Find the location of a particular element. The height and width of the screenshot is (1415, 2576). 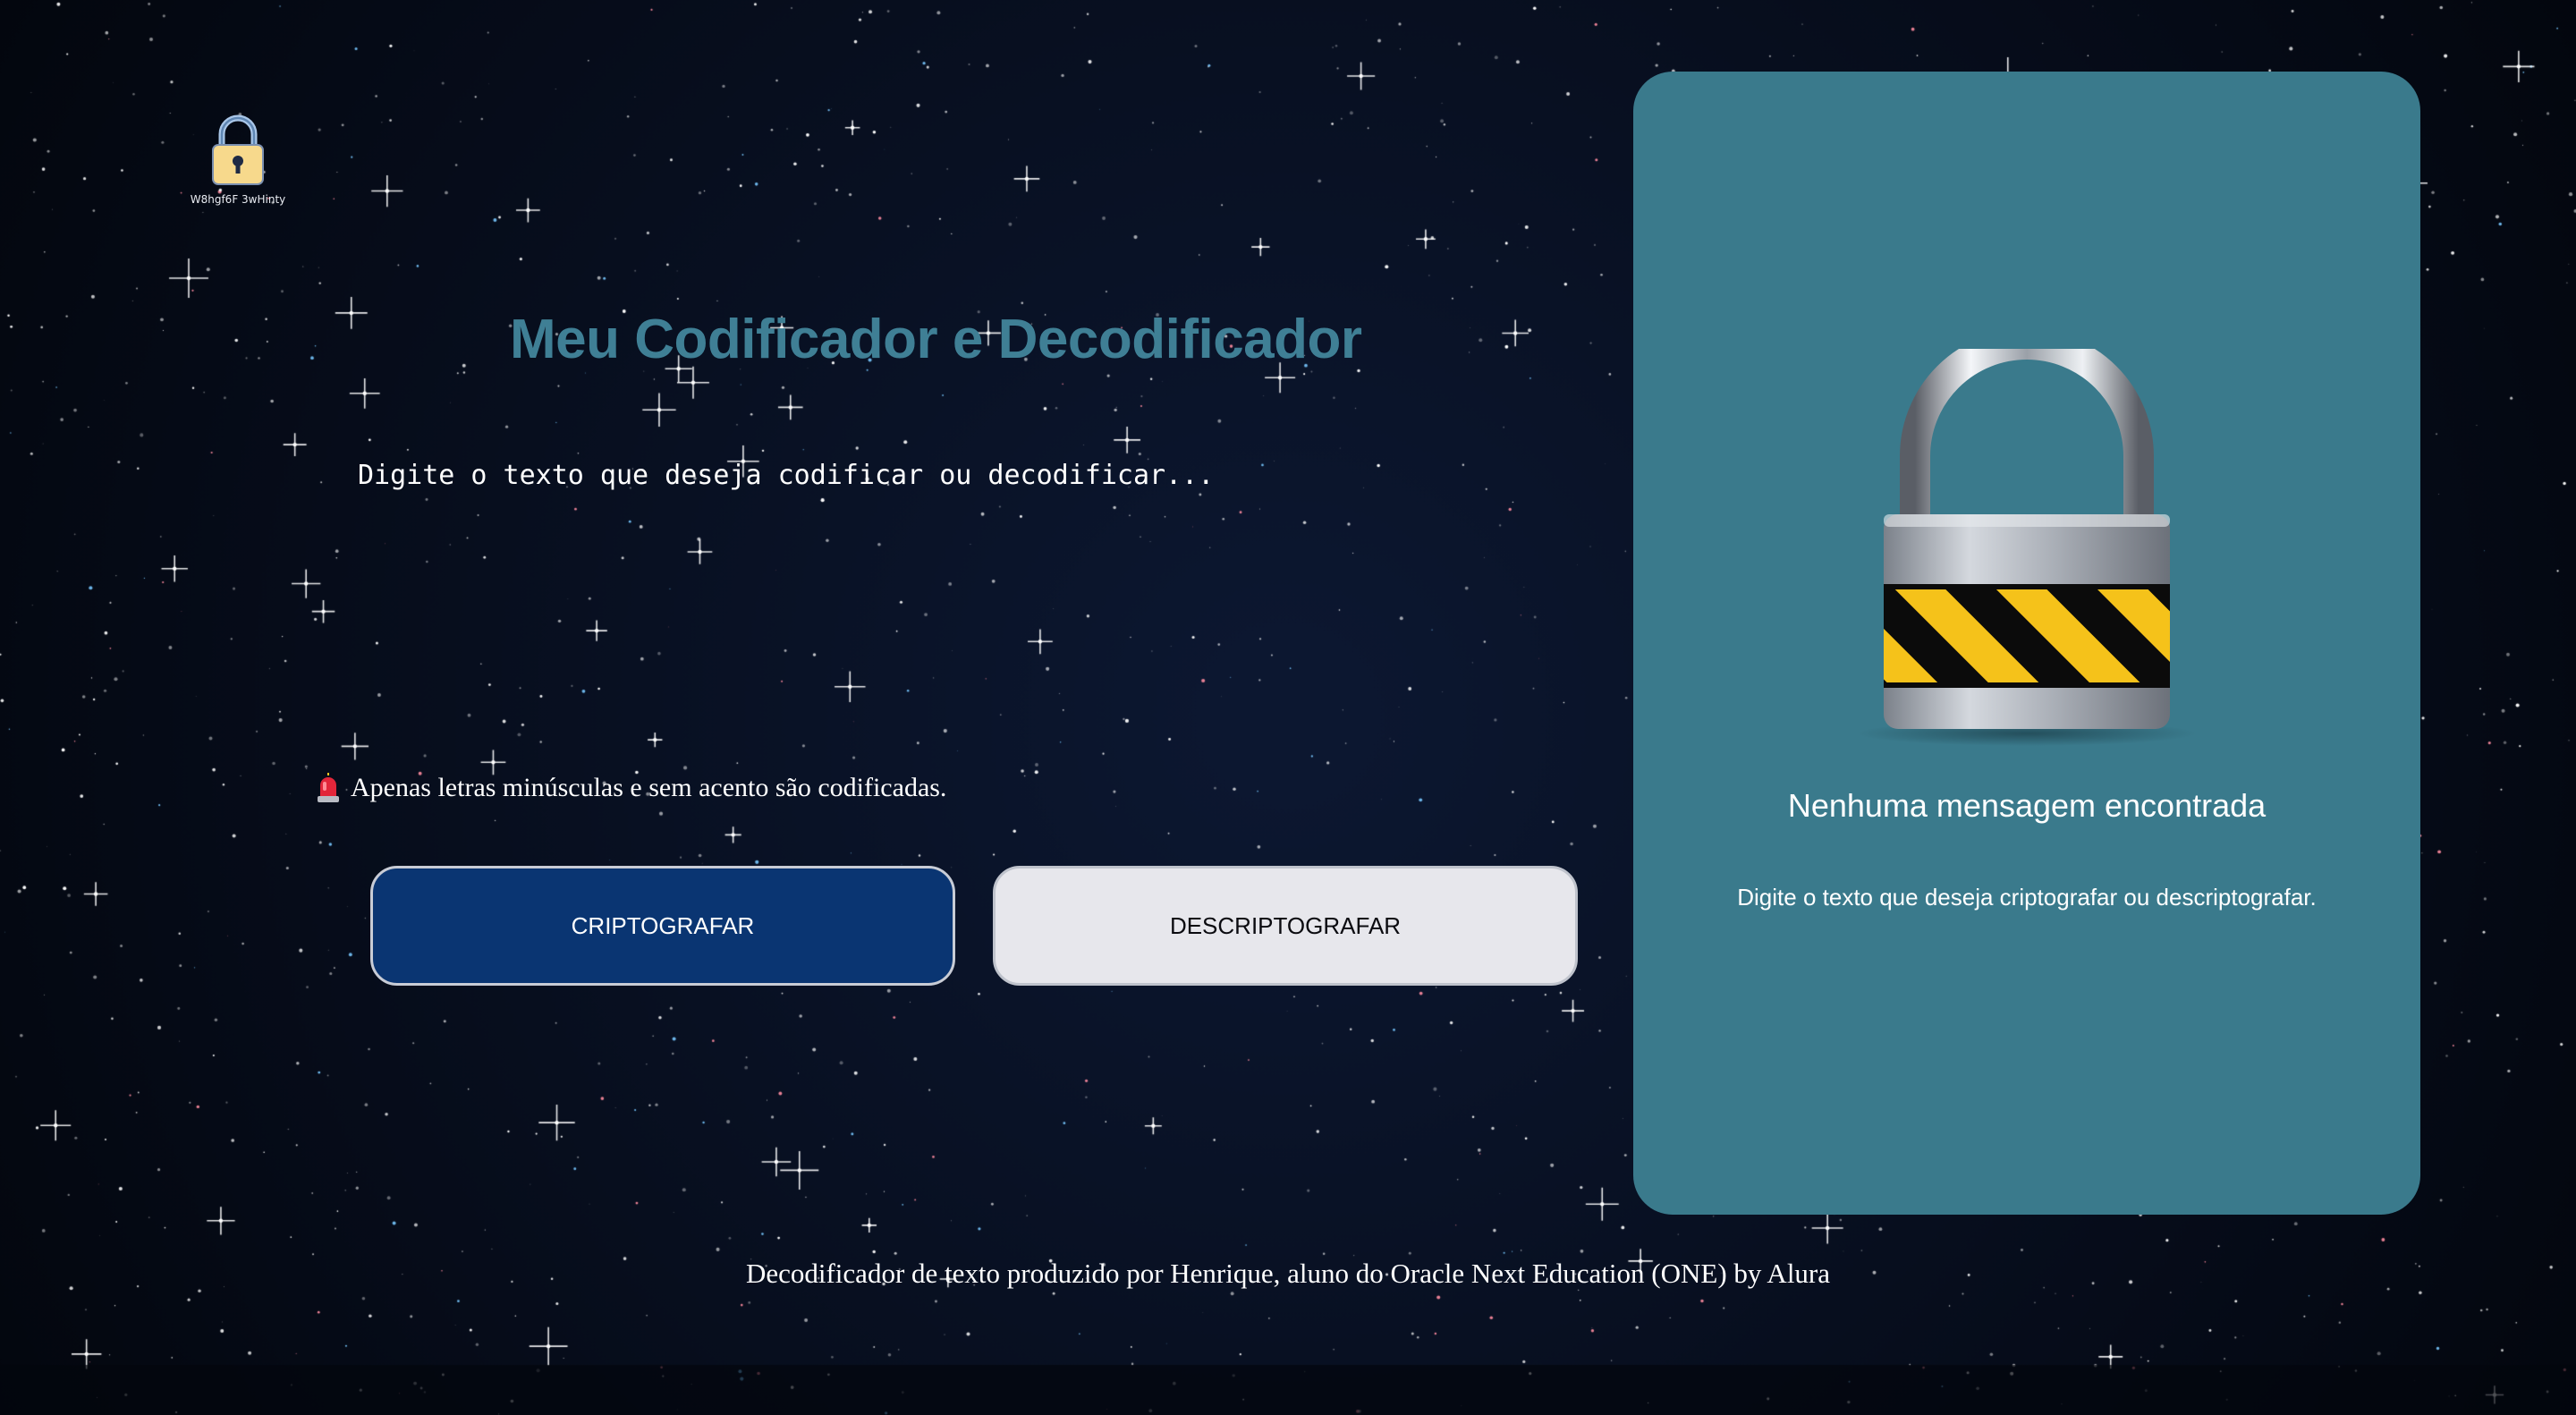

logo: W8hgf6F 3wHinty is located at coordinates (238, 159).